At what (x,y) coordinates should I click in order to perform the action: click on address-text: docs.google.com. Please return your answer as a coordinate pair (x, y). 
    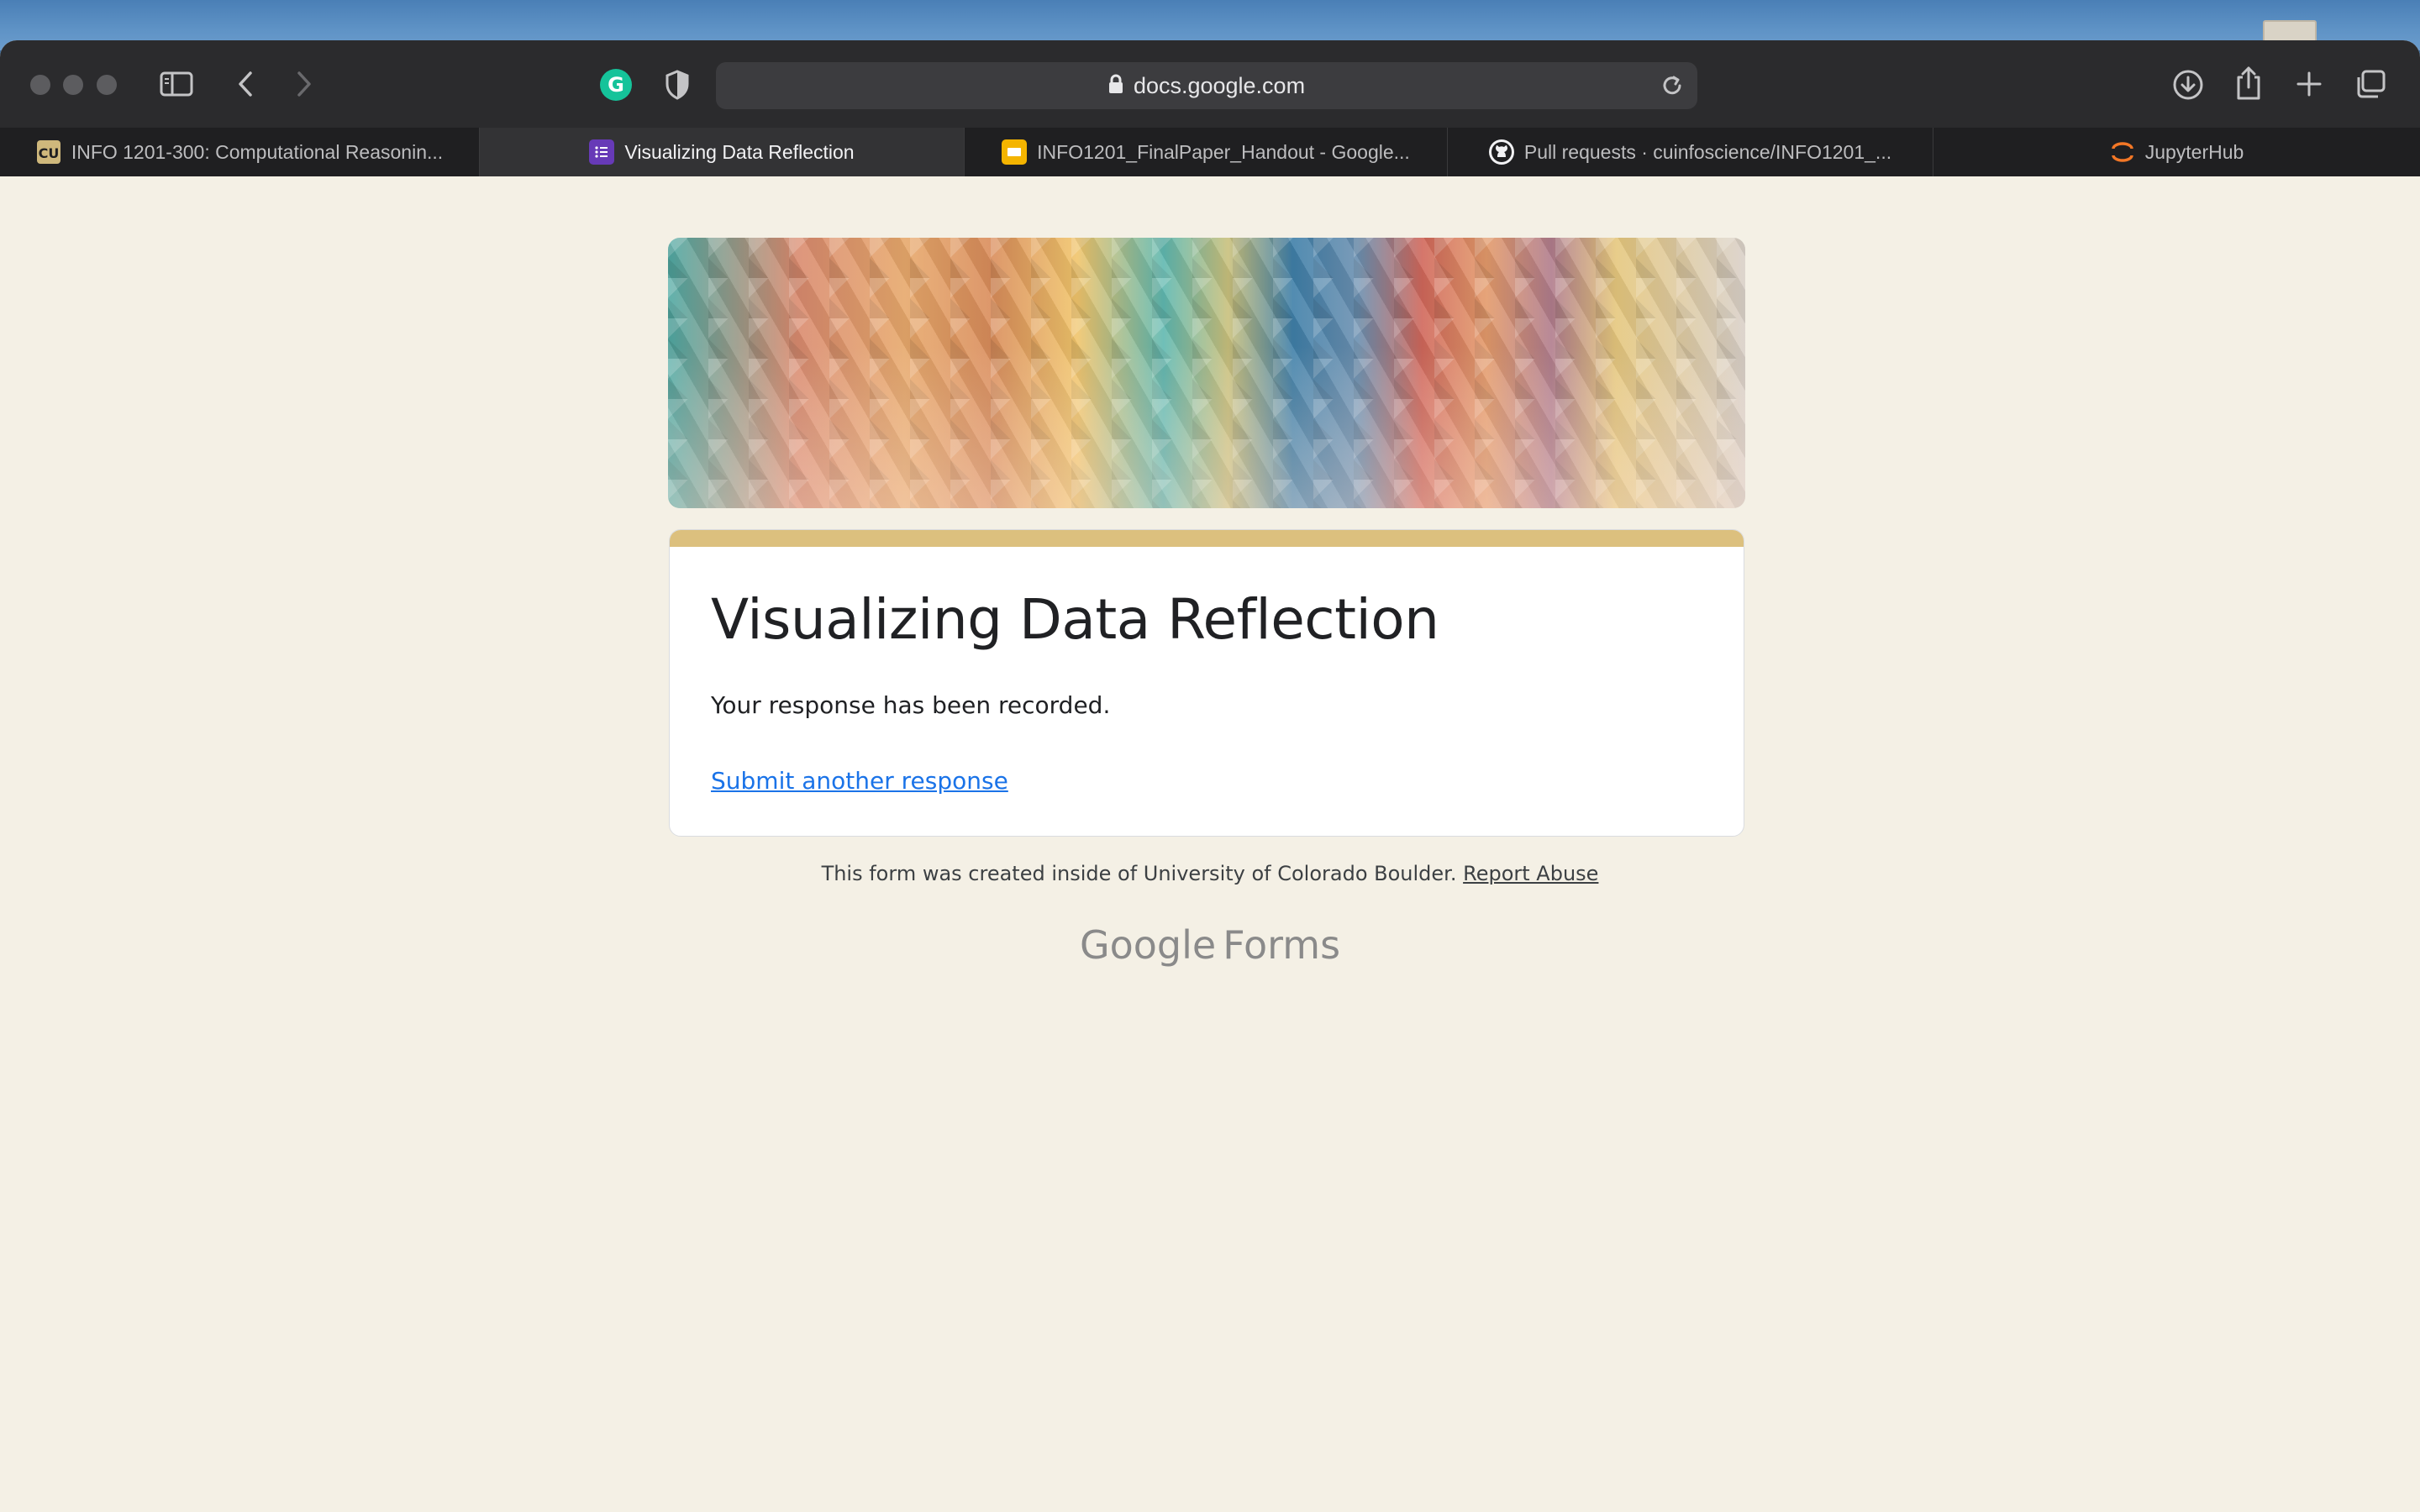
    Looking at the image, I should click on (1219, 85).